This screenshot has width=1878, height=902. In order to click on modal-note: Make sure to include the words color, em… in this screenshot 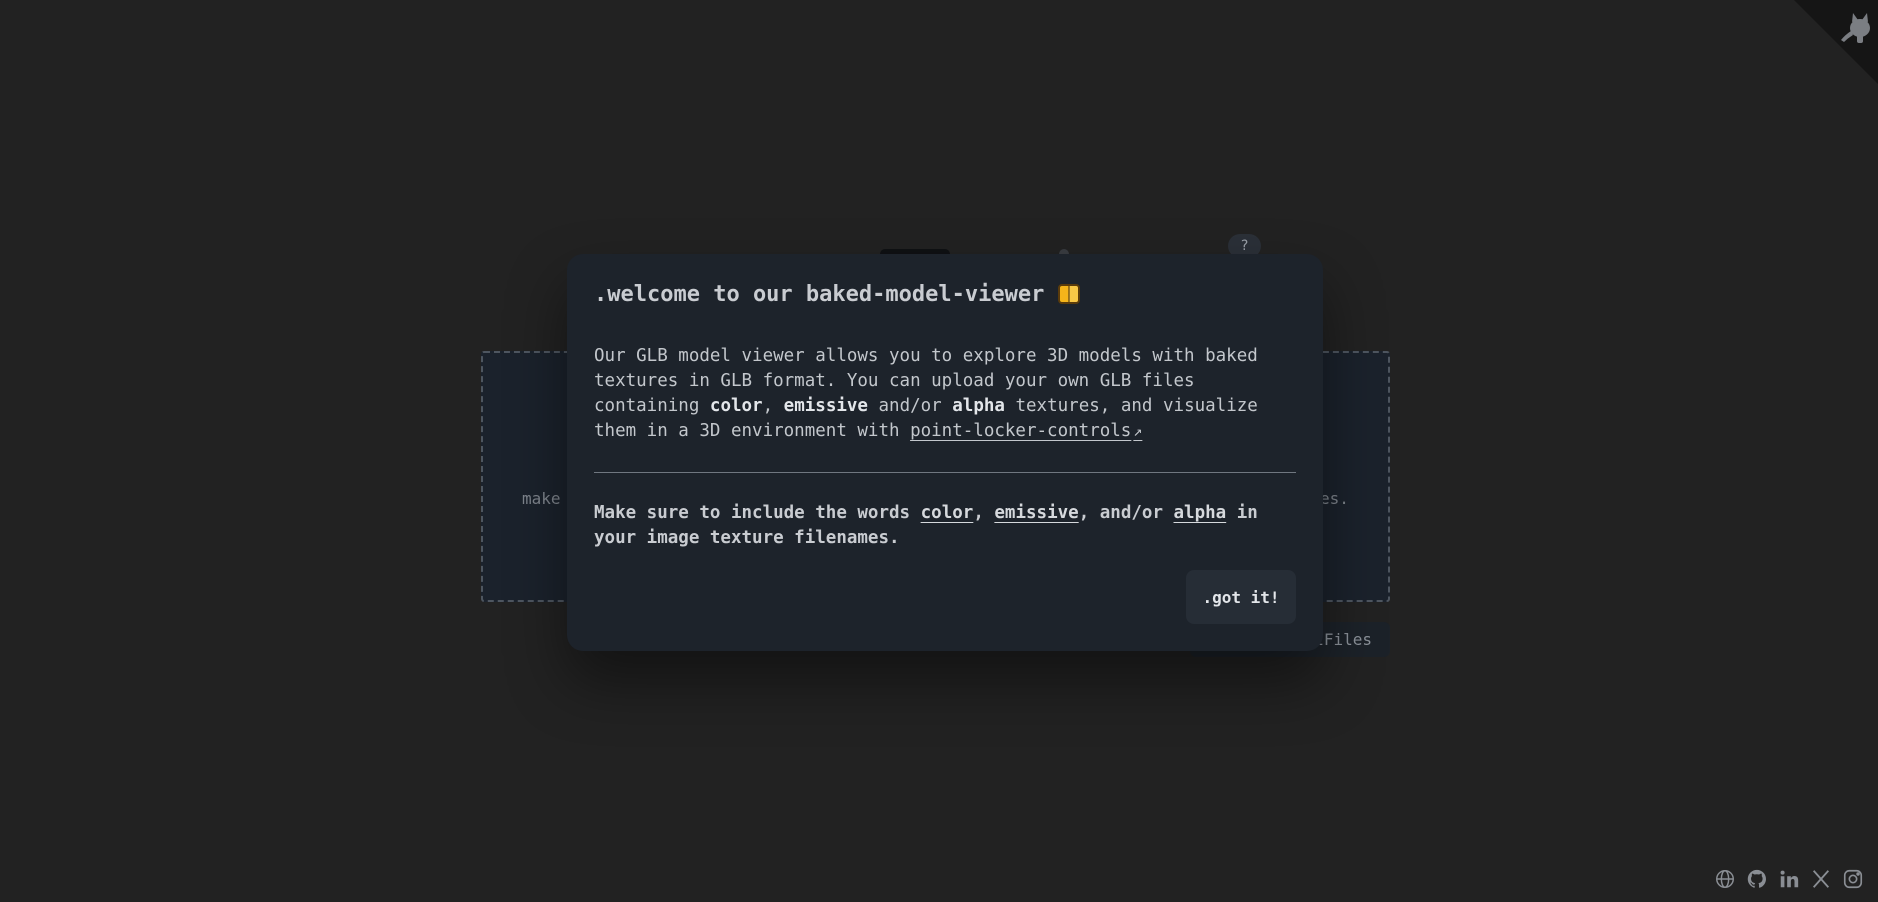, I will do `click(944, 526)`.